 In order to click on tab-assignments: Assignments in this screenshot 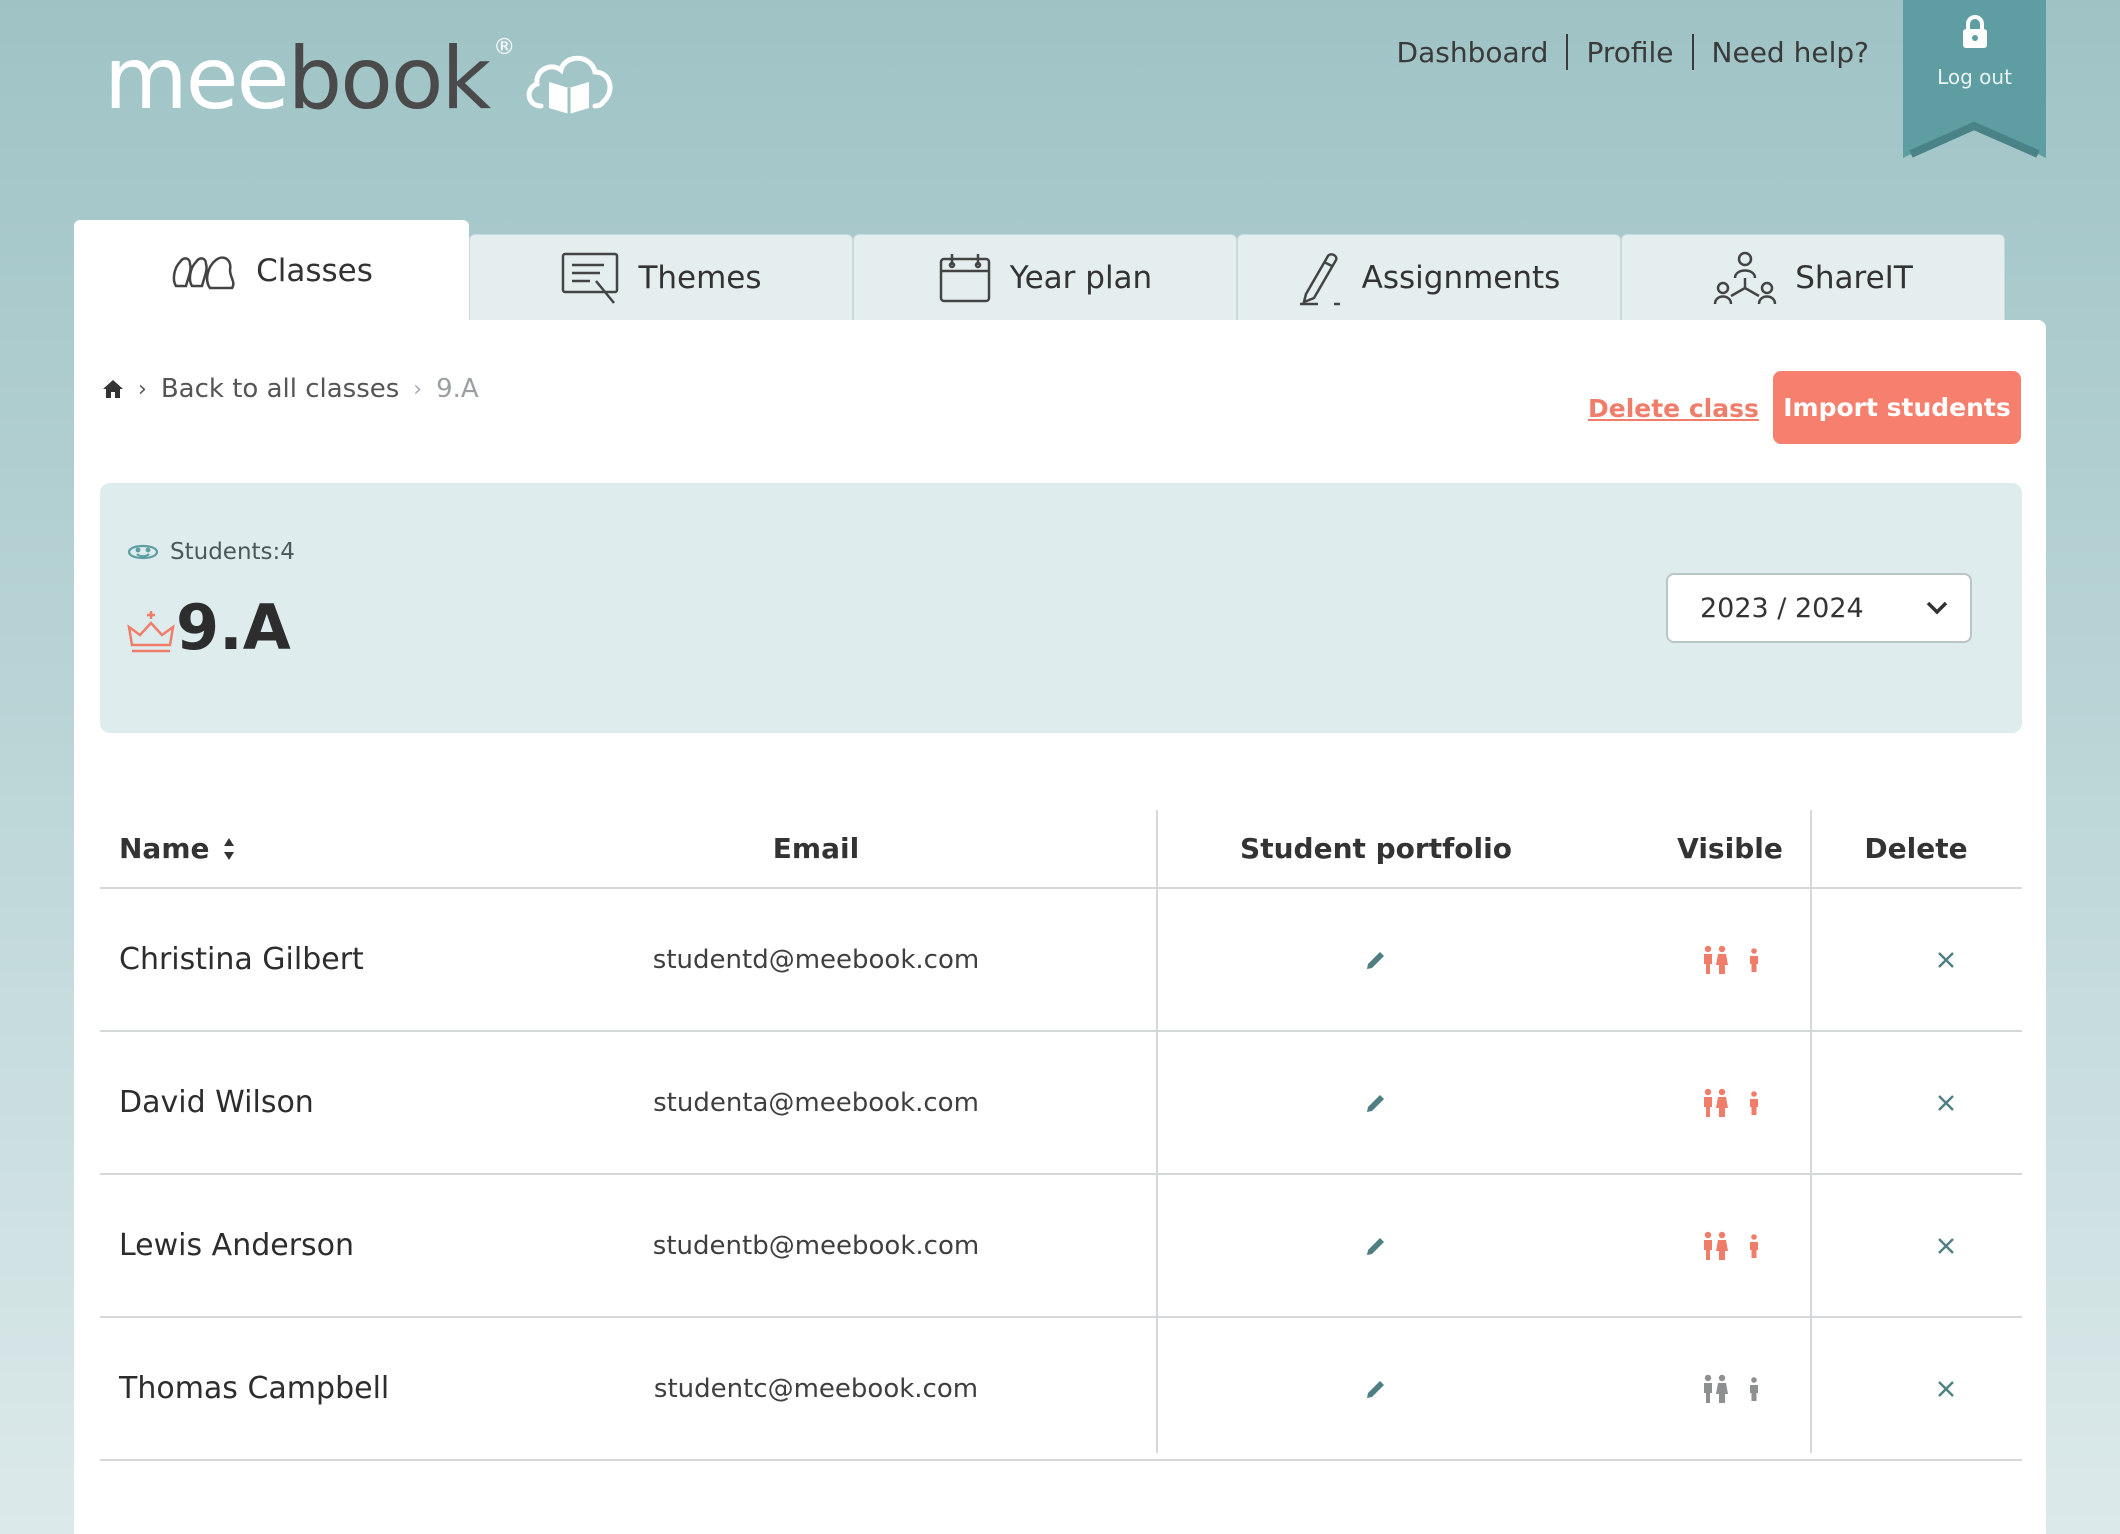, I will do `click(1429, 277)`.